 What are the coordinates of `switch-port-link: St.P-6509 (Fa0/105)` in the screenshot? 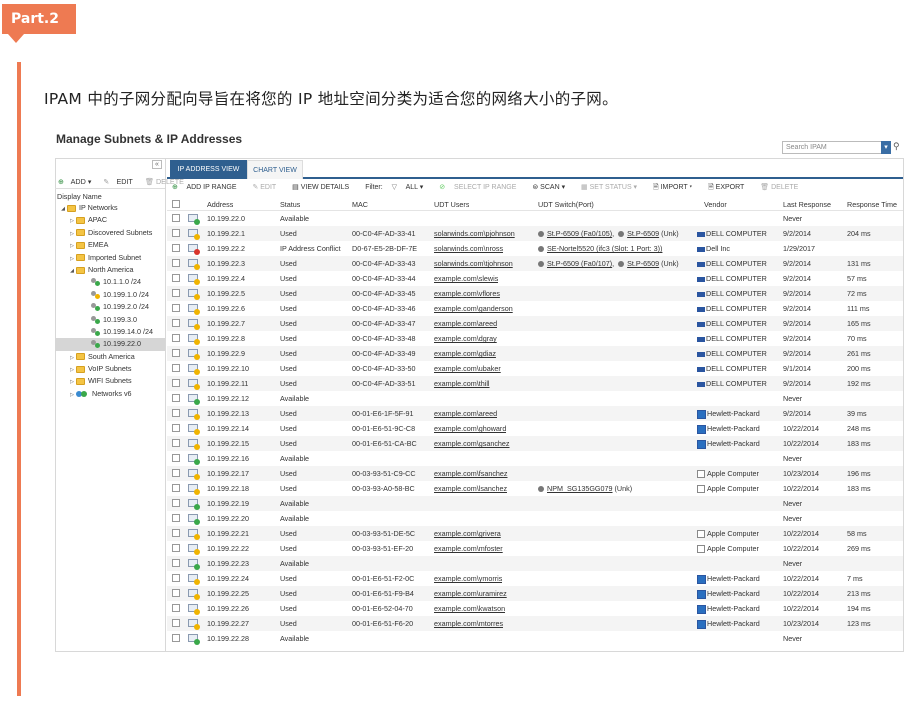 It's located at (579, 233).